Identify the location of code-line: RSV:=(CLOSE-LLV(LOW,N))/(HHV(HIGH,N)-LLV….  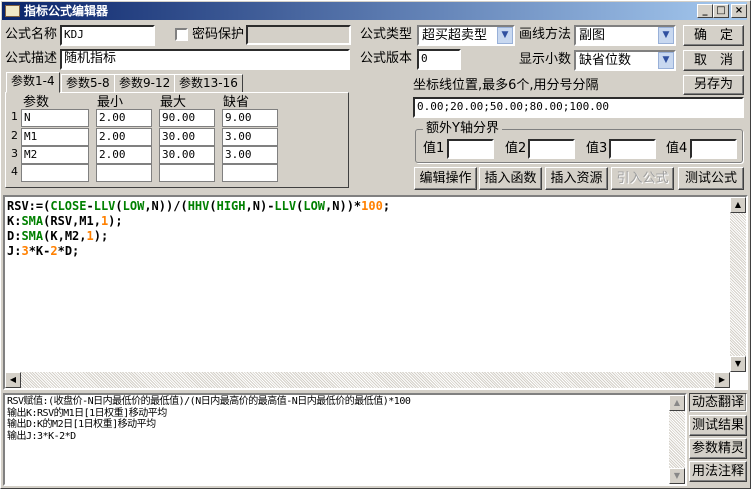
(375, 206).